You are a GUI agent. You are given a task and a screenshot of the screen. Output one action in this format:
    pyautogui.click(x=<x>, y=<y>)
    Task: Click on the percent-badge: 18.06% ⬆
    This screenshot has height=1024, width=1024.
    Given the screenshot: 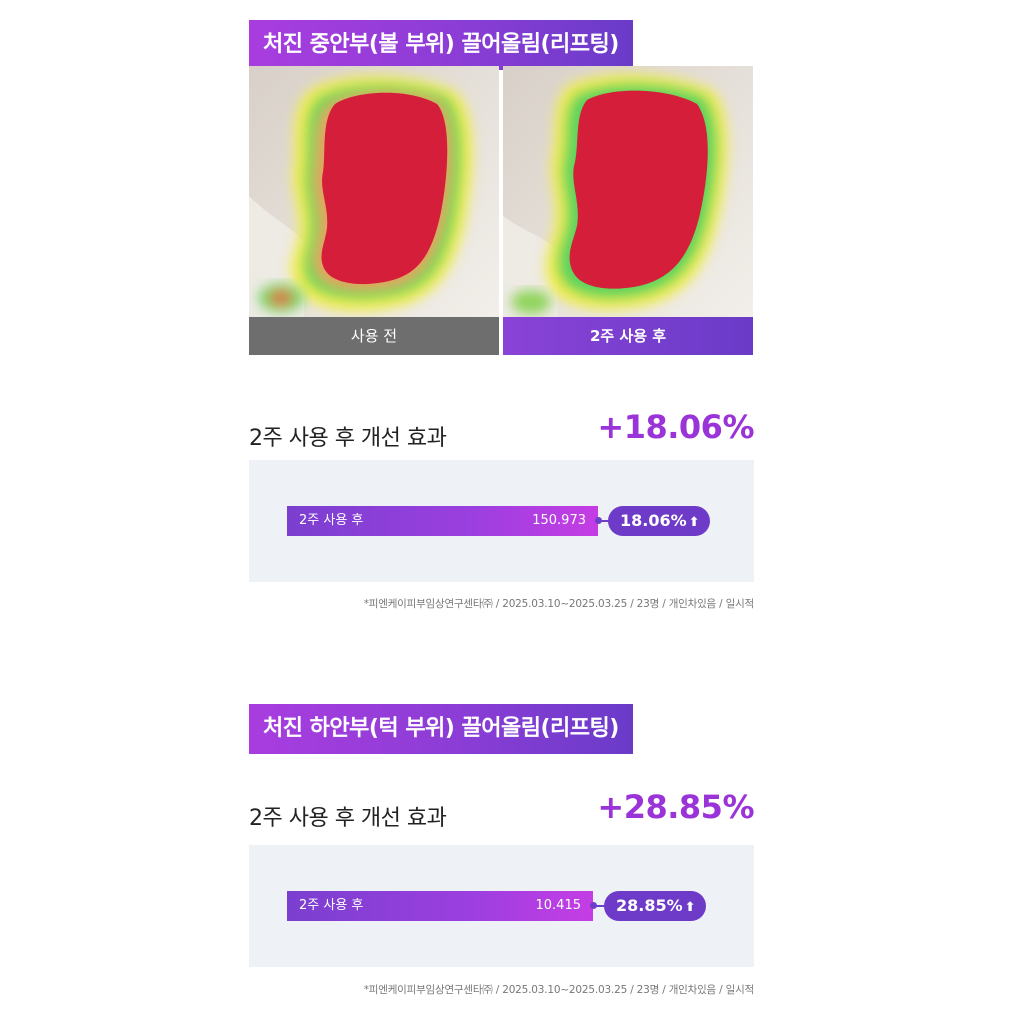 What is the action you would take?
    pyautogui.click(x=659, y=521)
    